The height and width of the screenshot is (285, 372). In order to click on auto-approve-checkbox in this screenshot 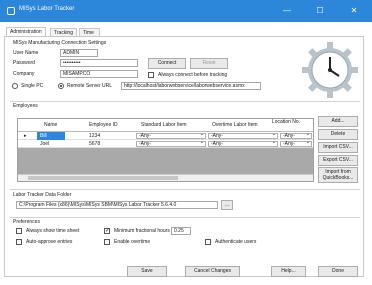, I will do `click(19, 242)`.